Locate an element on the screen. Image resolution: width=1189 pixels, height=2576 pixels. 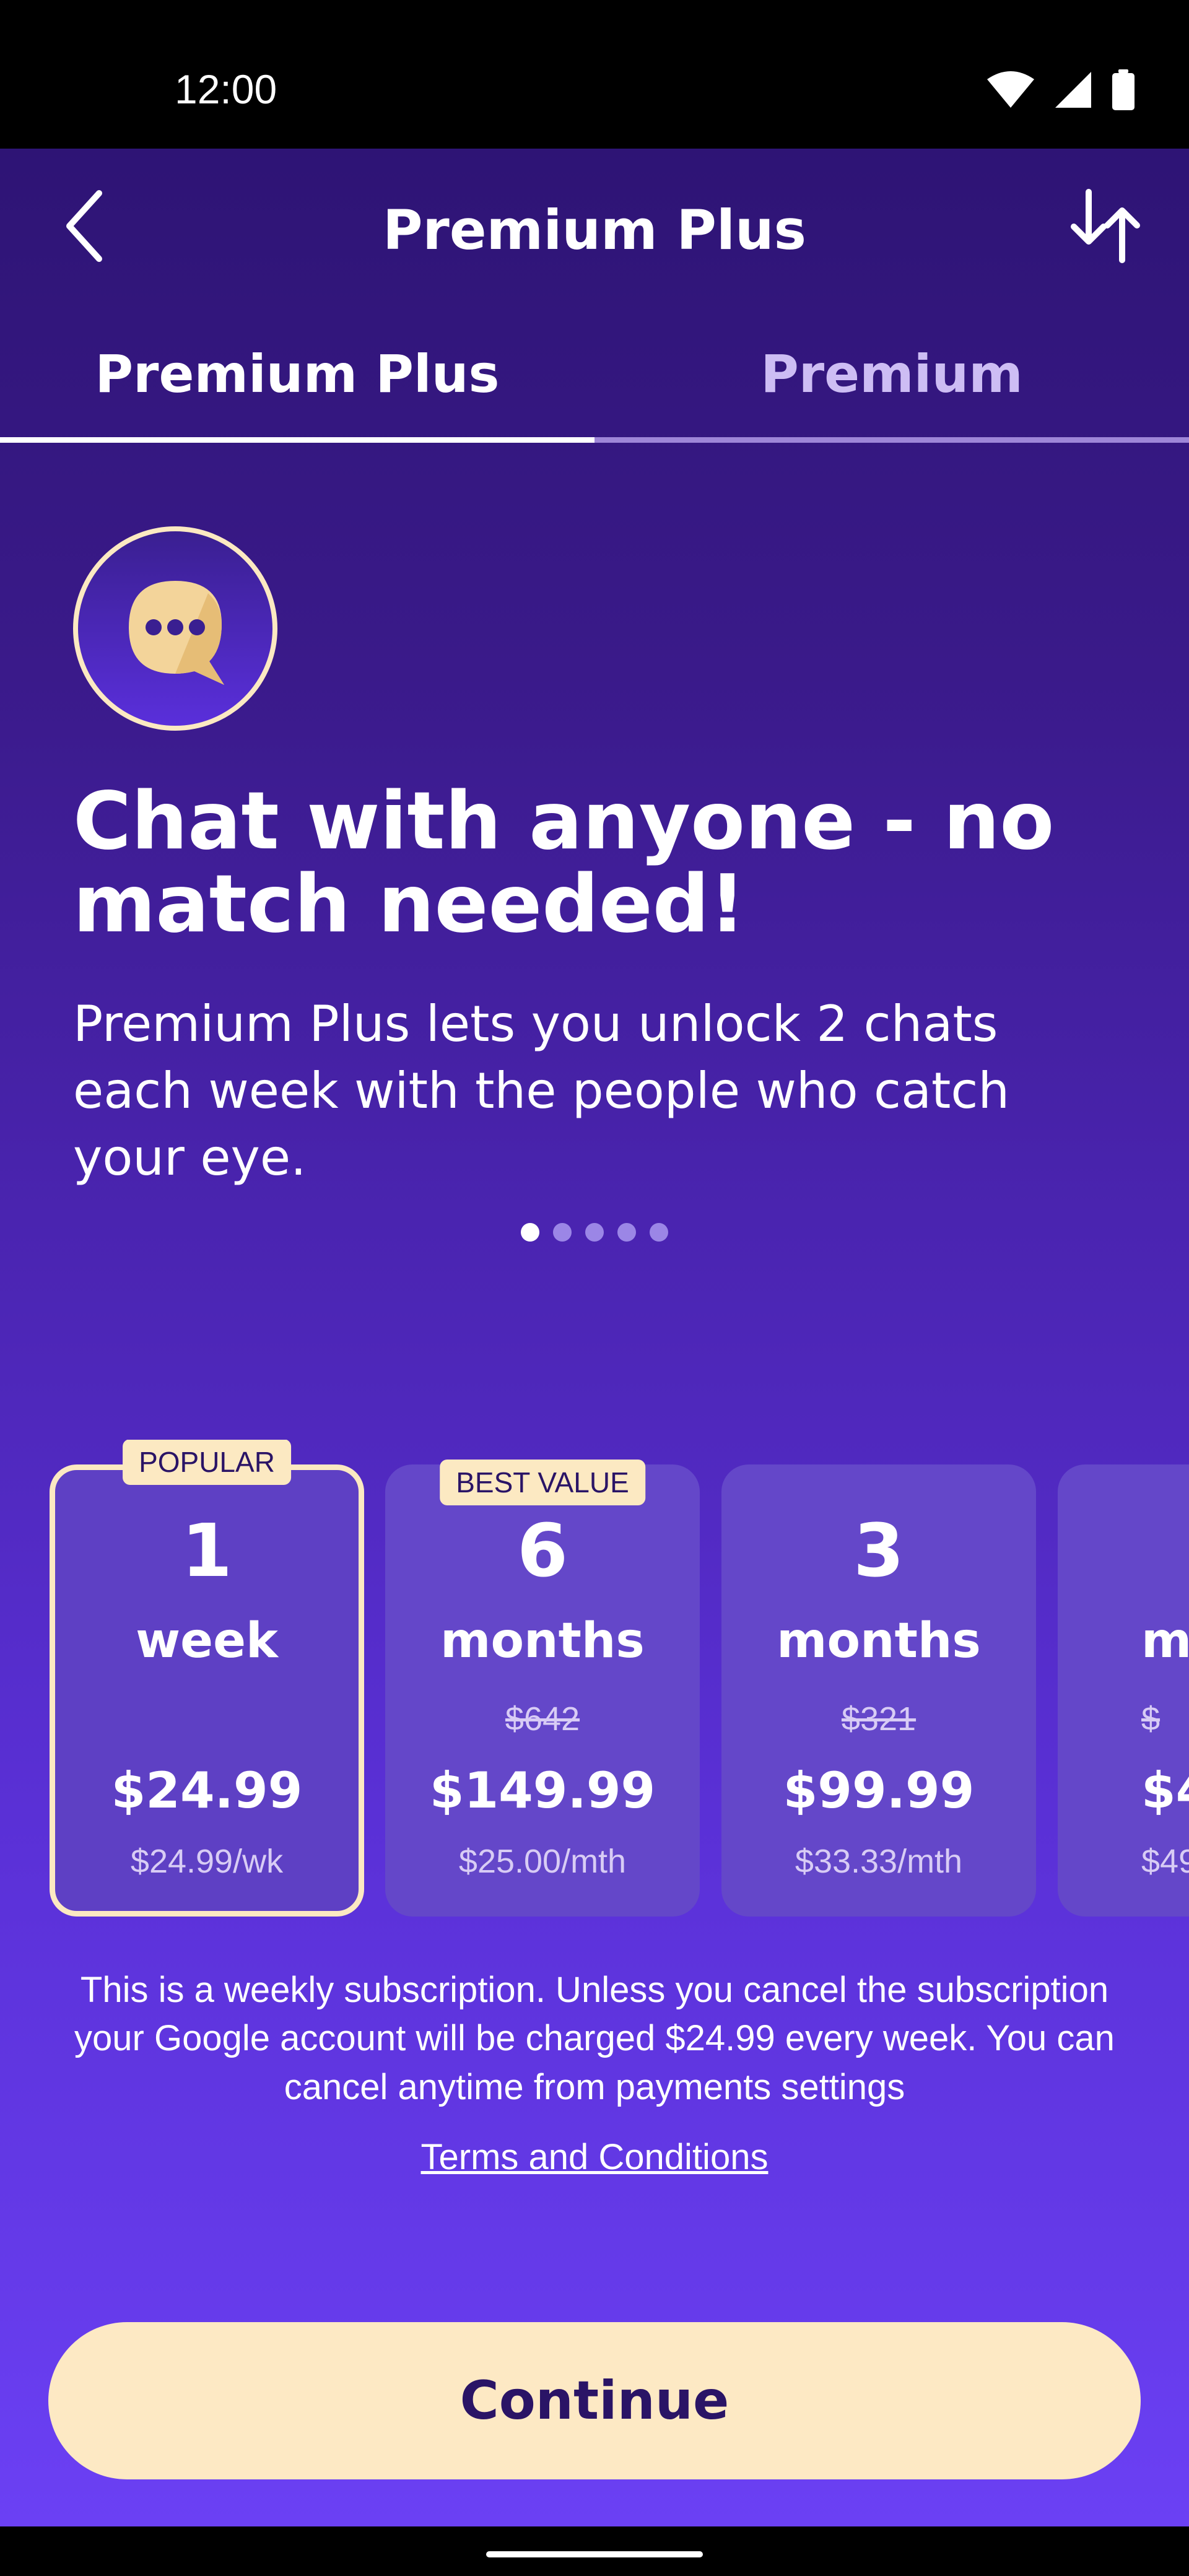
sort-button is located at coordinates (1105, 226).